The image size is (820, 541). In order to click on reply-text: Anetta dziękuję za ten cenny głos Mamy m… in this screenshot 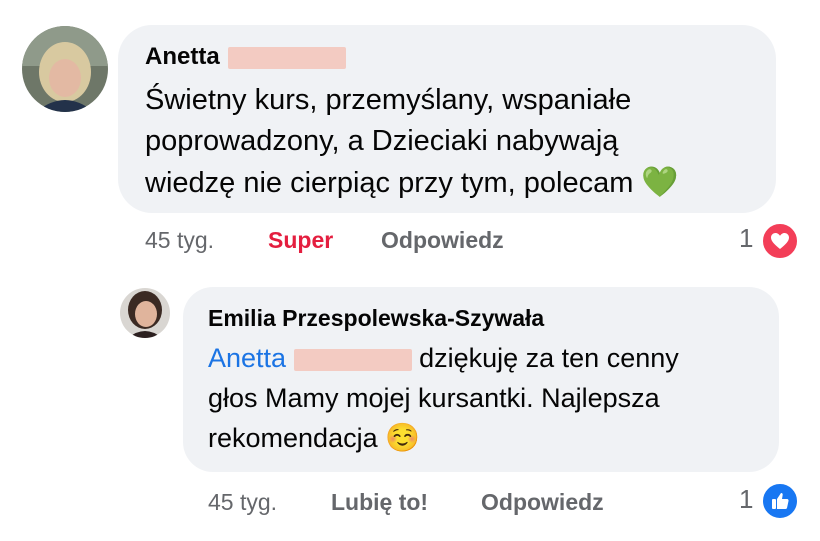, I will do `click(443, 398)`.